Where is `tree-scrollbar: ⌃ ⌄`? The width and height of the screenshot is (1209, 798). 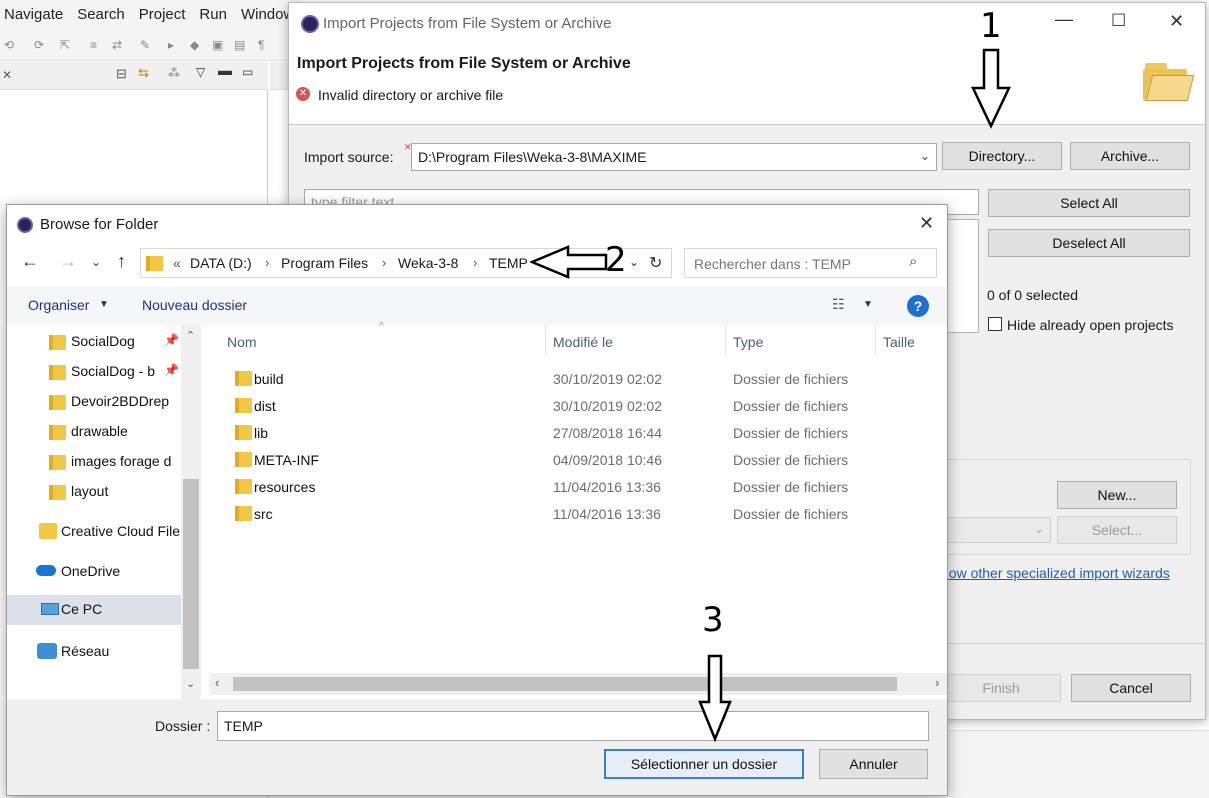
tree-scrollbar: ⌃ ⌄ is located at coordinates (191, 512).